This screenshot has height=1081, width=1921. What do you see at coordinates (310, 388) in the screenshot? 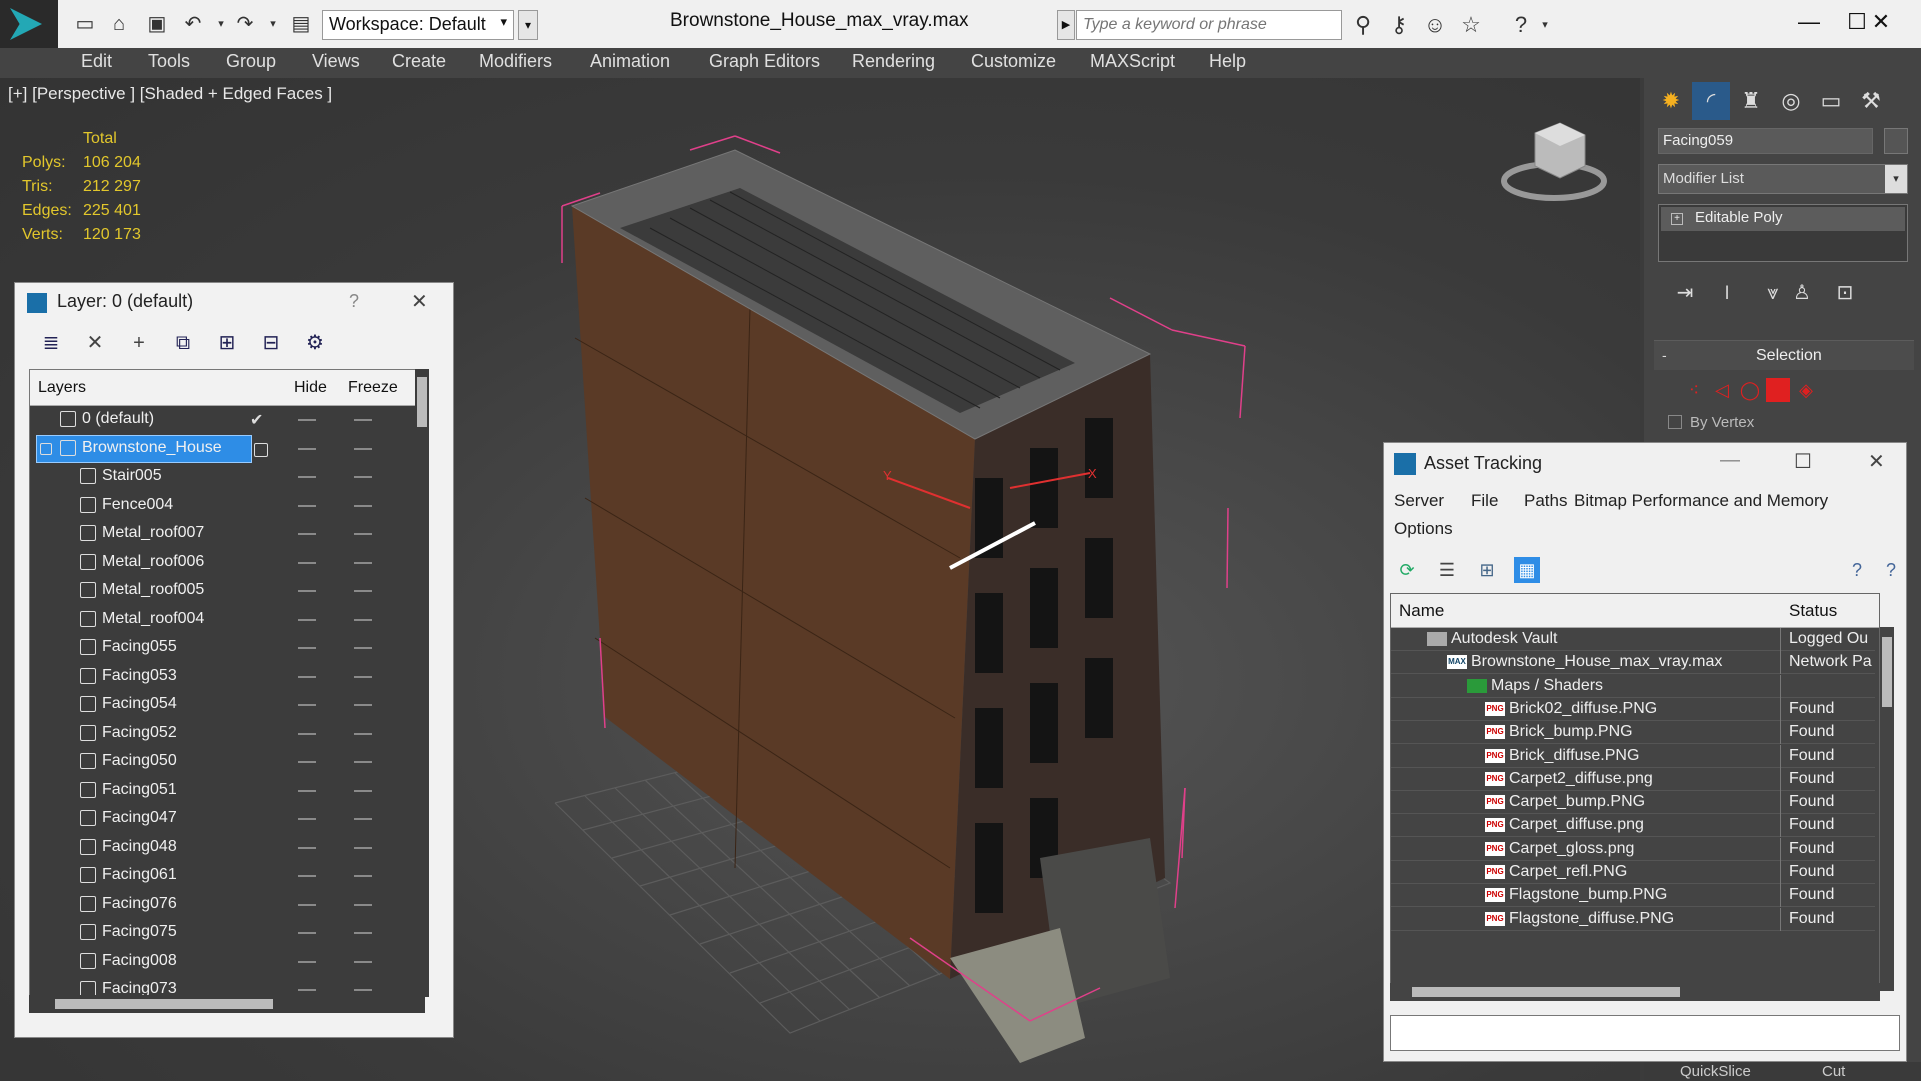
I see `column-hide: Hide` at bounding box center [310, 388].